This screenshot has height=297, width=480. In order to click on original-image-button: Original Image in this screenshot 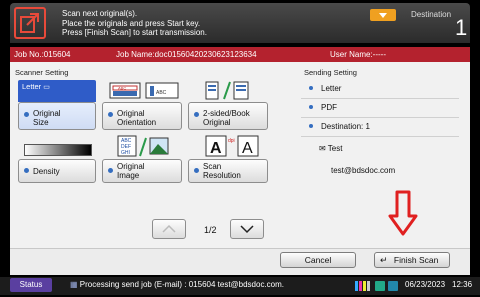, I will do `click(142, 171)`.